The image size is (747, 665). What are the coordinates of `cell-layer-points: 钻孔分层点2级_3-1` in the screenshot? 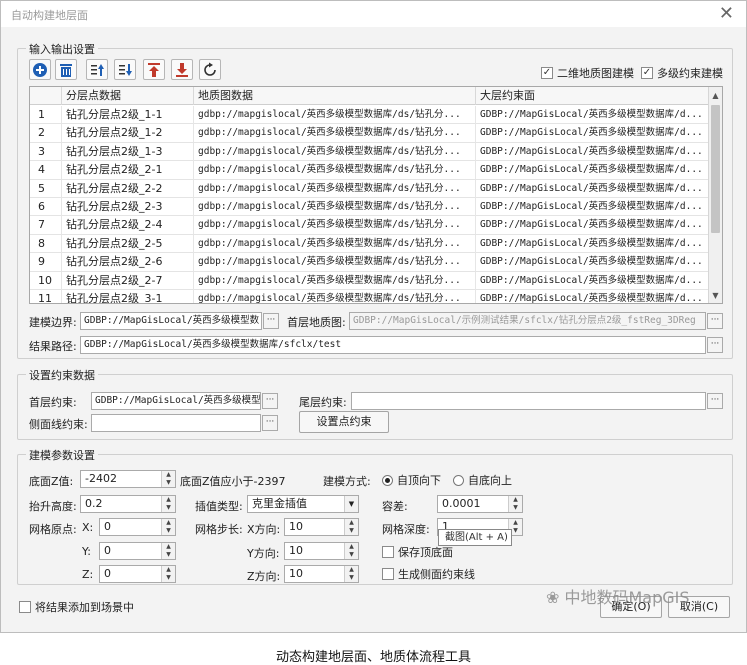 It's located at (128, 296).